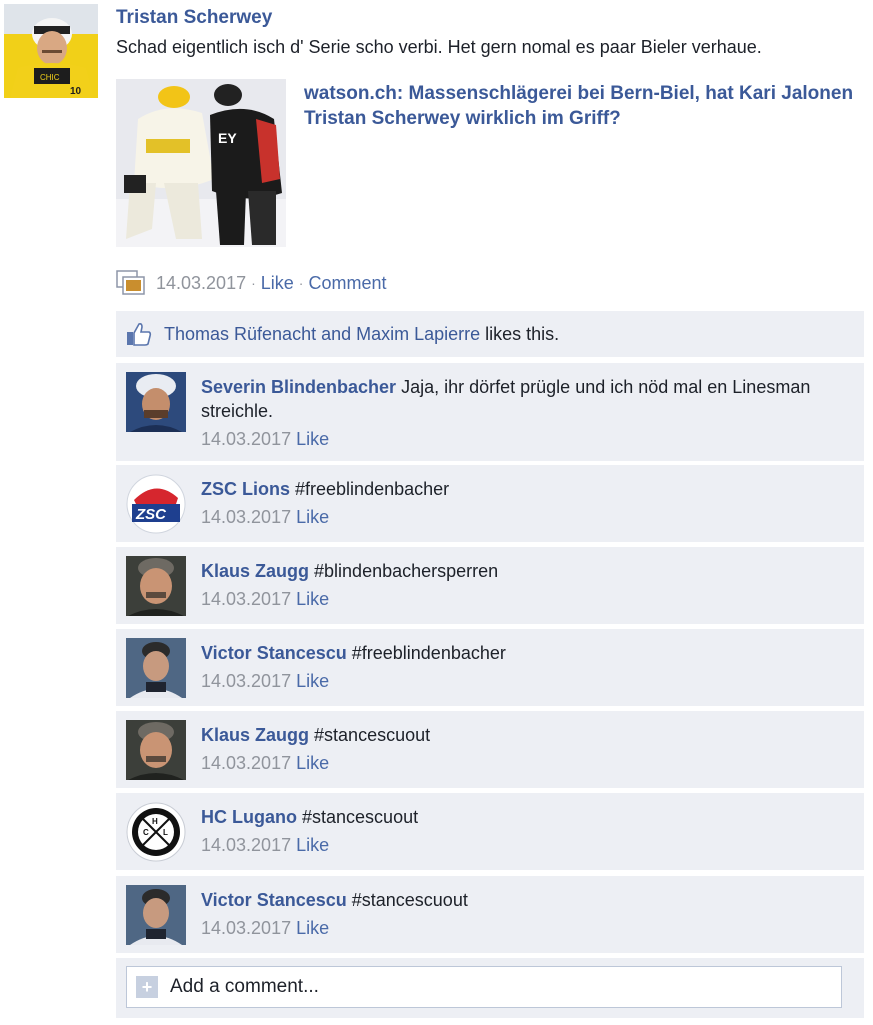 The width and height of the screenshot is (873, 1025). What do you see at coordinates (347, 283) in the screenshot?
I see `comment-link: Comment` at bounding box center [347, 283].